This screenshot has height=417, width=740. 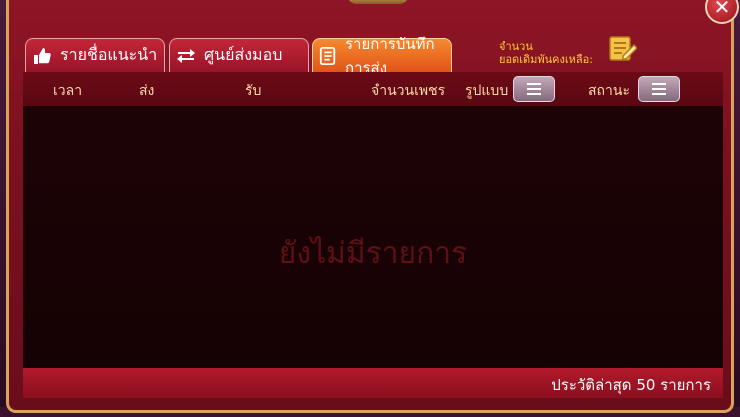 What do you see at coordinates (328, 56) in the screenshot?
I see `document-icon` at bounding box center [328, 56].